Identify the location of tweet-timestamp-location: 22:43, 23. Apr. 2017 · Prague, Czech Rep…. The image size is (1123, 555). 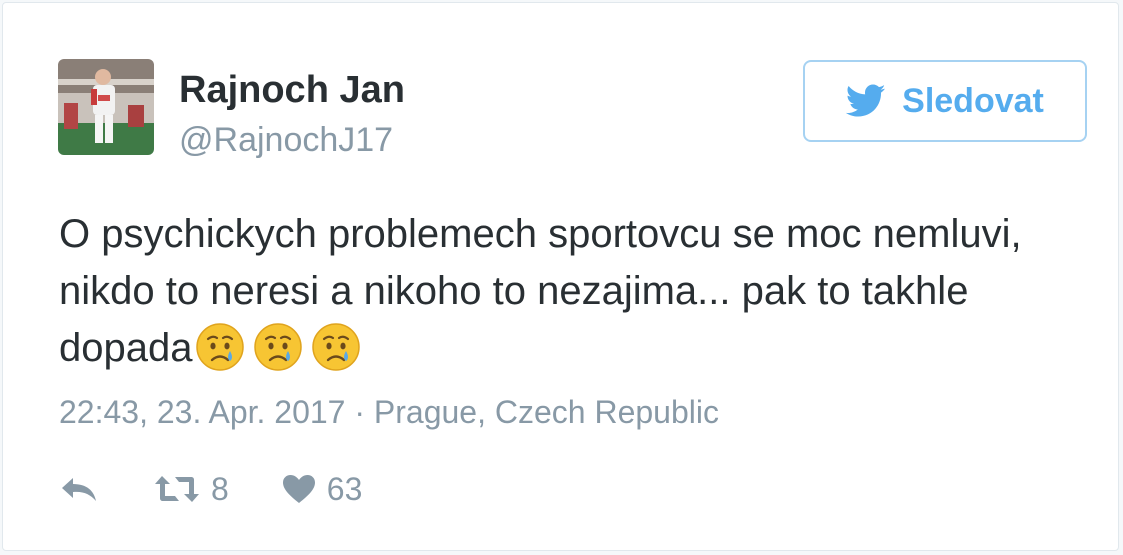
(389, 412).